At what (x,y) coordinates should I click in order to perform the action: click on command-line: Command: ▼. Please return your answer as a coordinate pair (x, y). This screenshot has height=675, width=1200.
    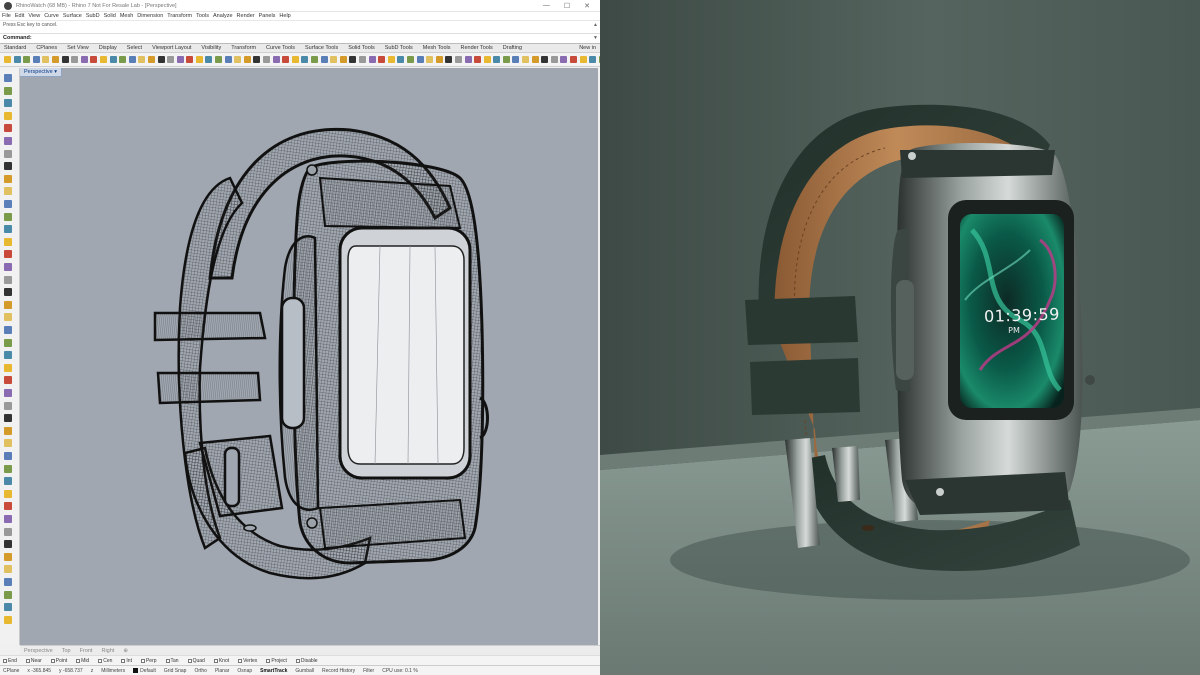
    Looking at the image, I should click on (300, 39).